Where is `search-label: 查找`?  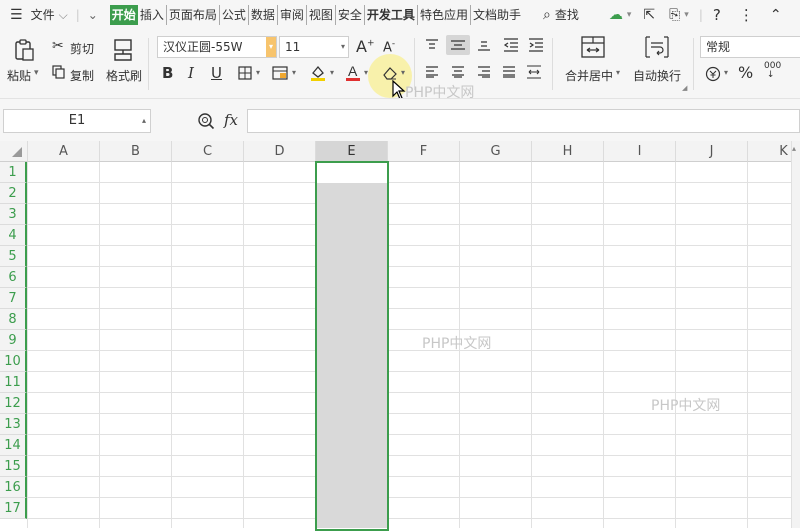
search-label: 查找 is located at coordinates (567, 15).